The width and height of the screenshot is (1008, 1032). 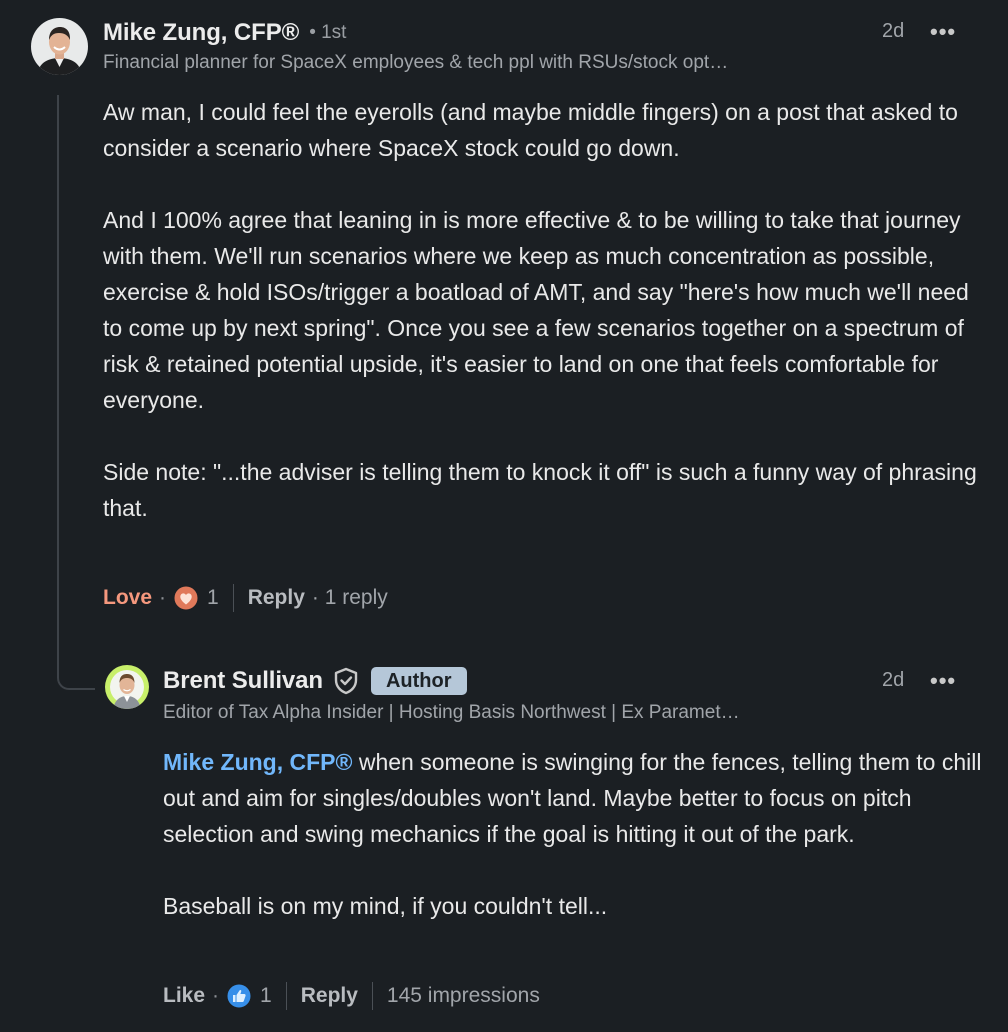 What do you see at coordinates (346, 681) in the screenshot?
I see `shield-check-icon` at bounding box center [346, 681].